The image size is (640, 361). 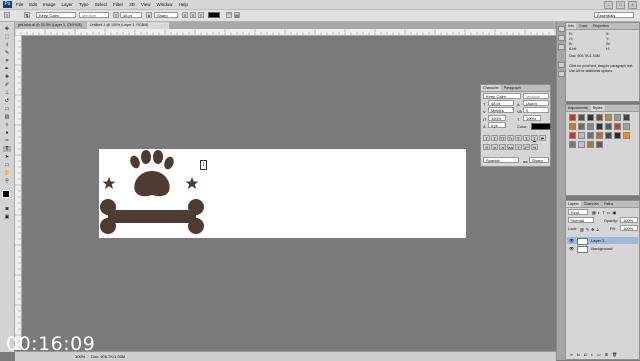 I want to click on all-caps-button: TT, so click(x=502, y=138).